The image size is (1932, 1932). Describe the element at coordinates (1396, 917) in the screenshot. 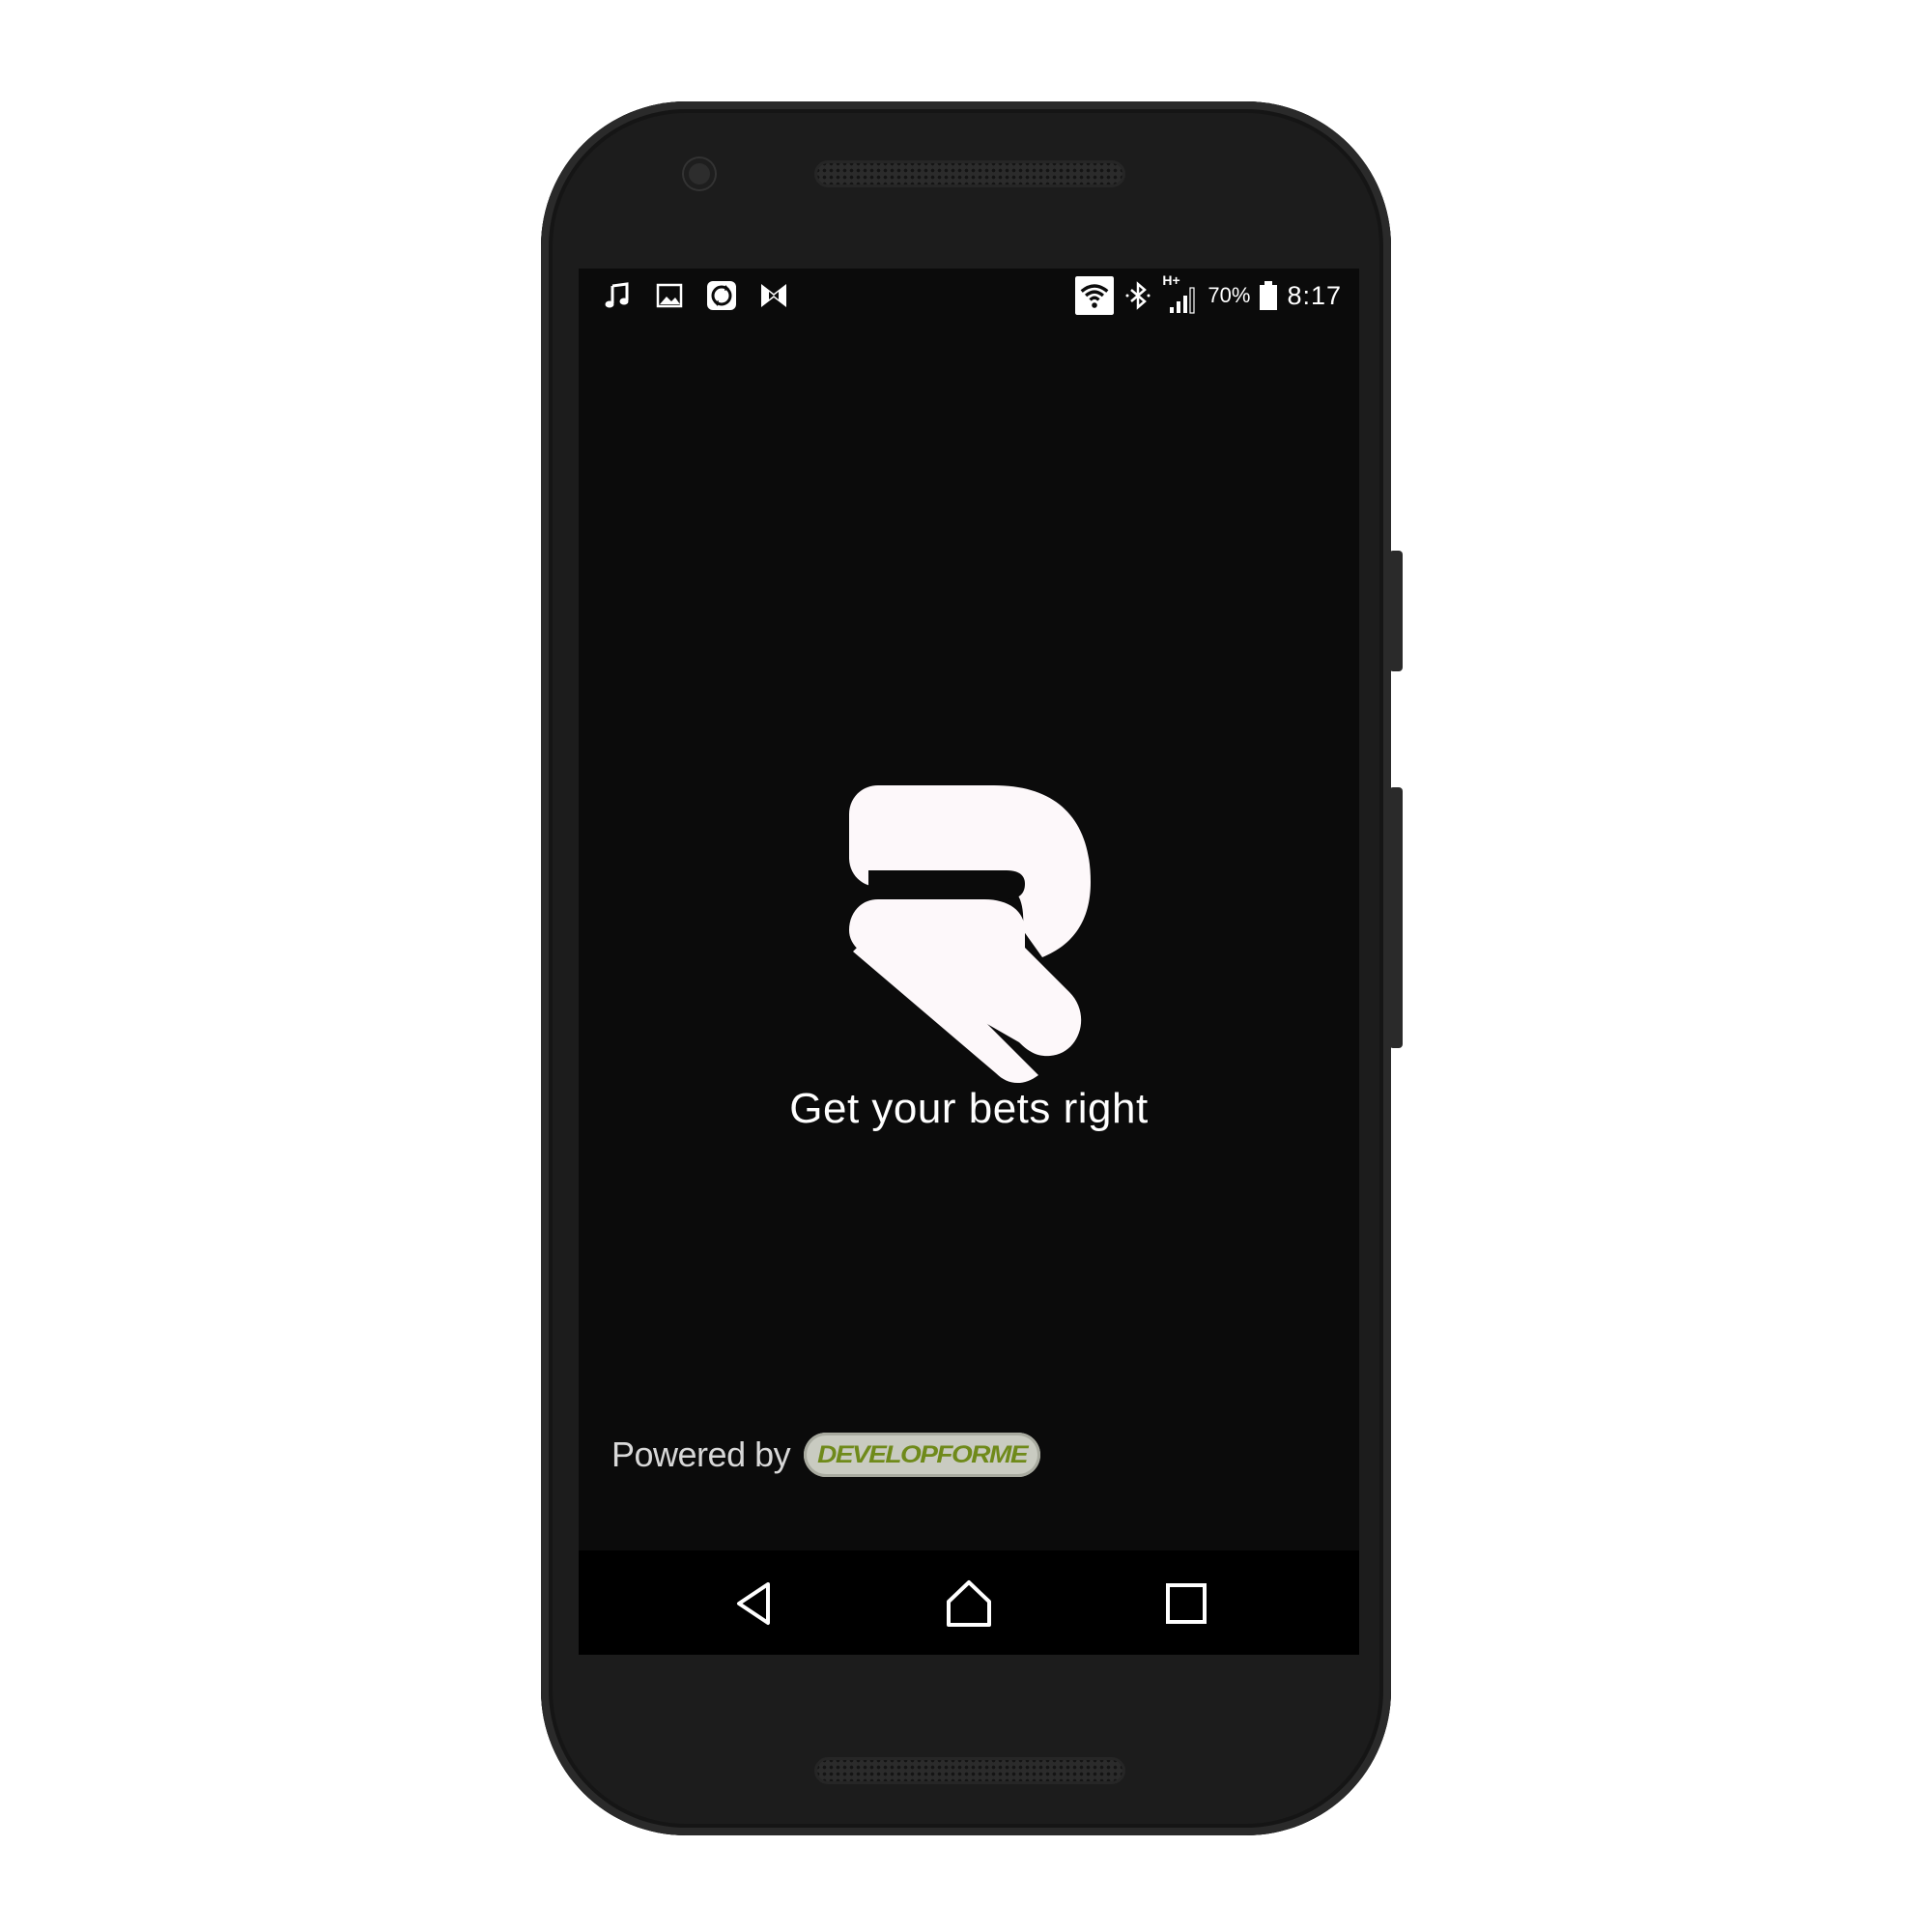

I see `volume-rocker` at that location.